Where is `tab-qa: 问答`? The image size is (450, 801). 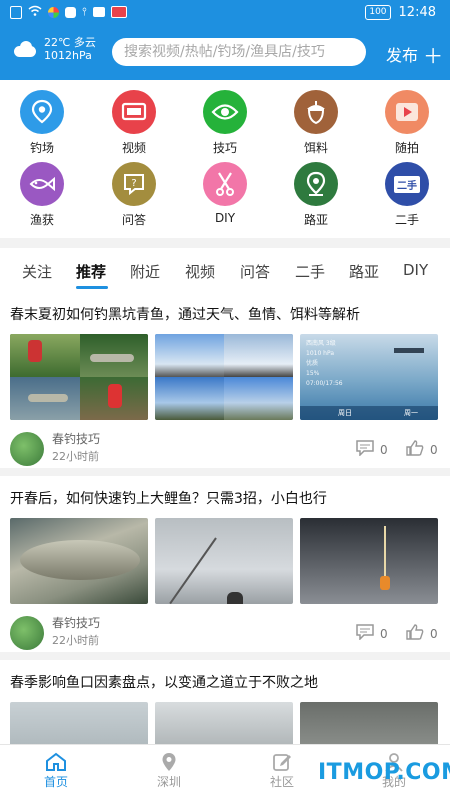 tab-qa: 问答 is located at coordinates (255, 271).